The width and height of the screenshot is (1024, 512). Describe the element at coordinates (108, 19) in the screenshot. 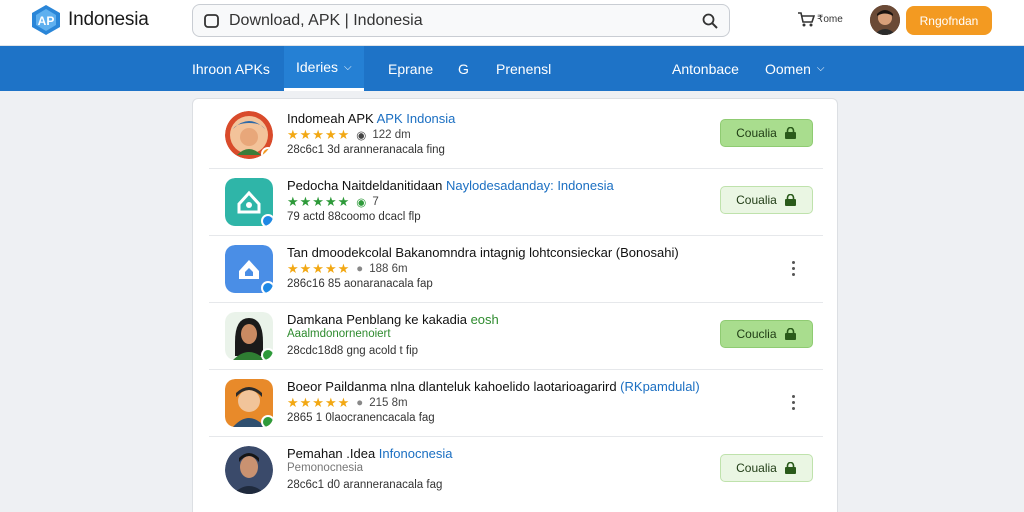

I see `logo-text: Indonesia` at that location.